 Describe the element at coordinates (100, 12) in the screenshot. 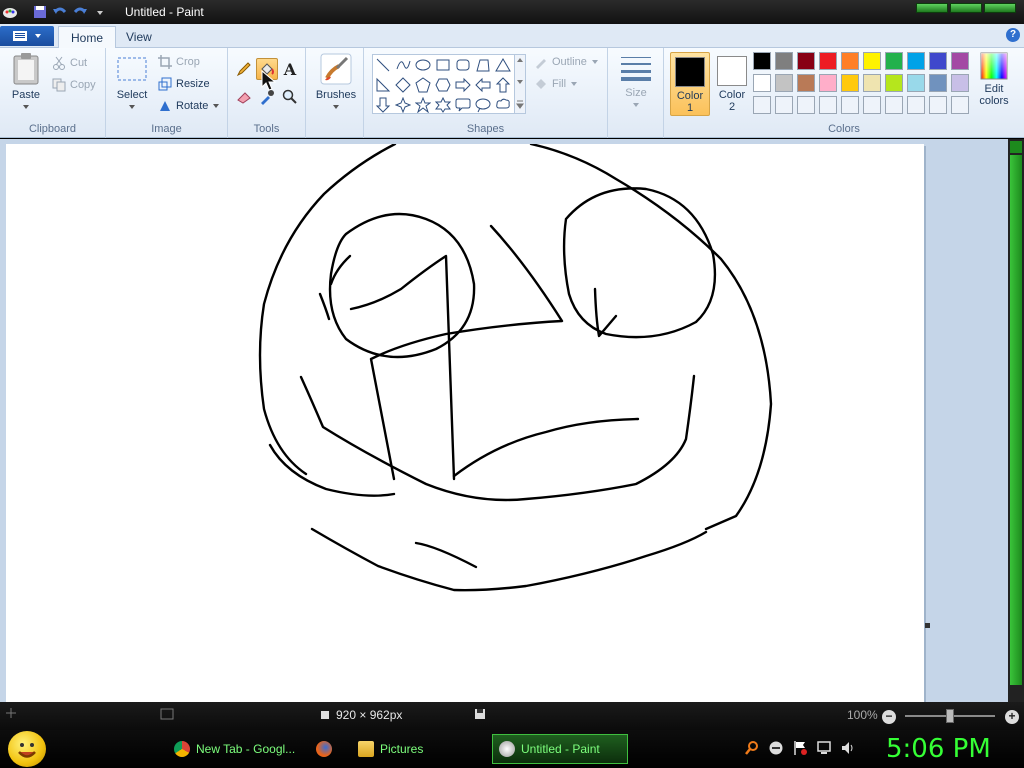

I see `customize-qat-icon` at that location.